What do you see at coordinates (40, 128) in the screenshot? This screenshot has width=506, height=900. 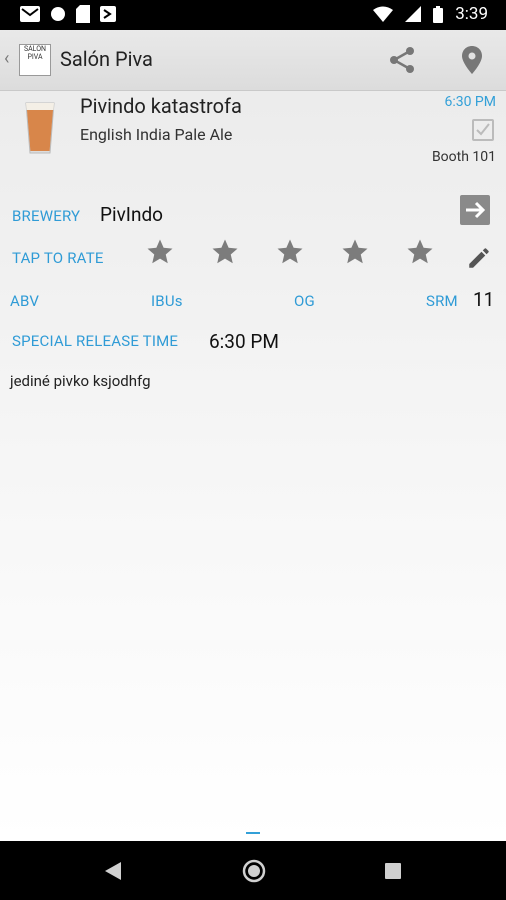 I see `beer-glass-icon` at bounding box center [40, 128].